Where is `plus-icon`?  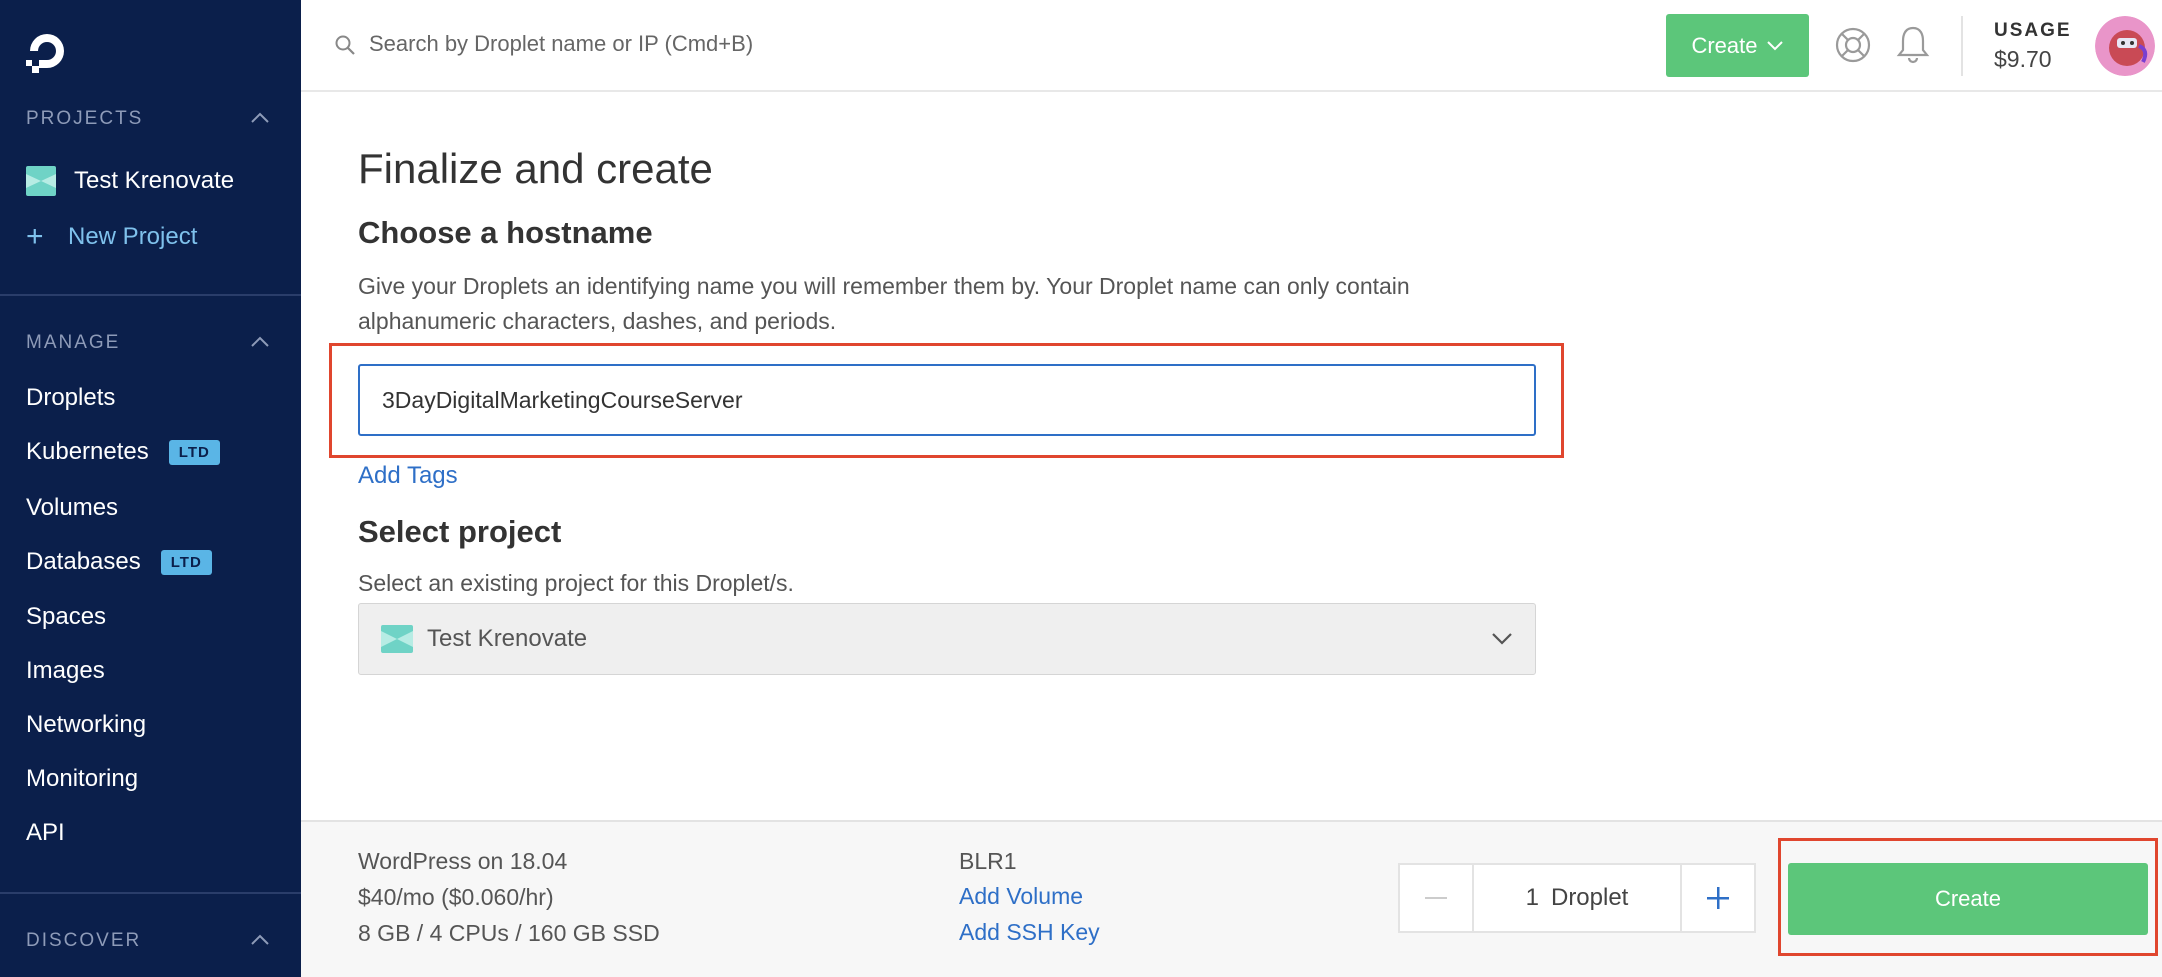
plus-icon is located at coordinates (1718, 898).